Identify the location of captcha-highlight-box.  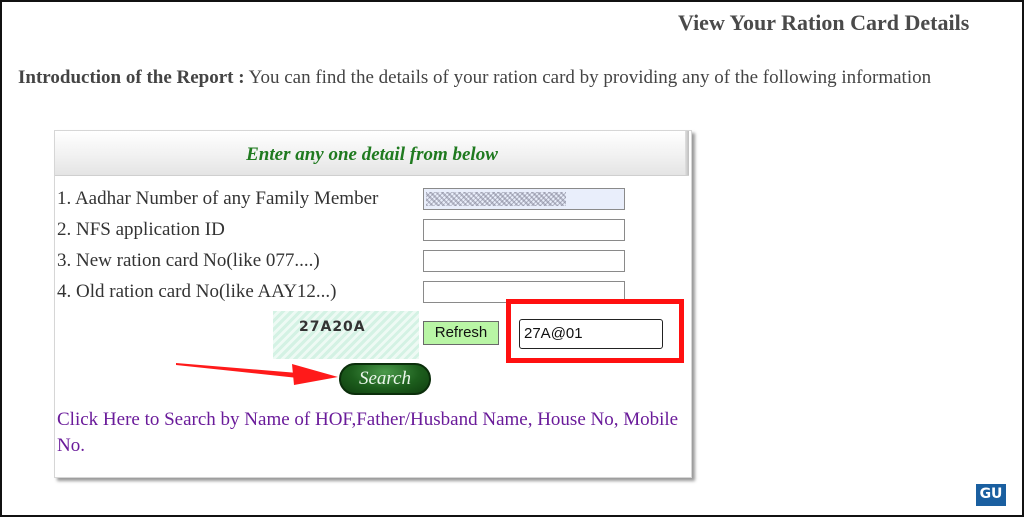
(595, 331).